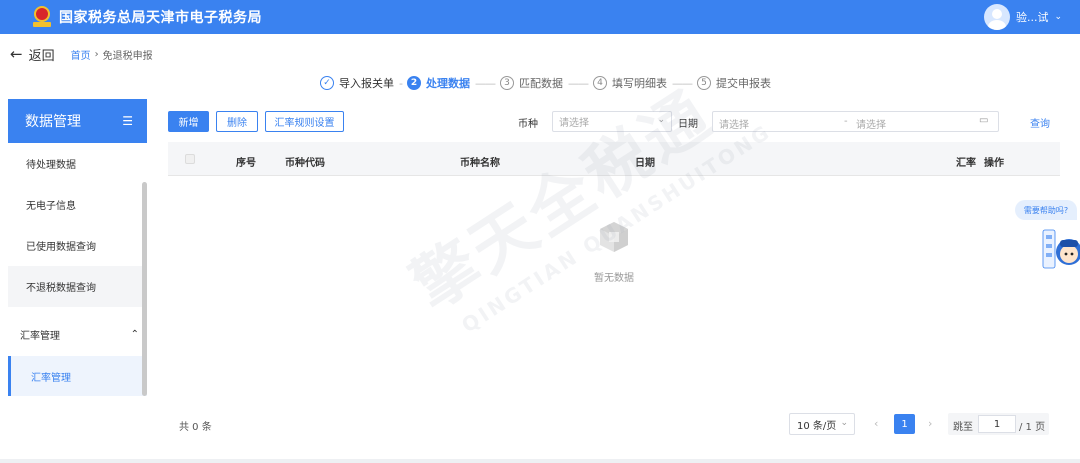 This screenshot has width=1080, height=463. I want to click on arrow-left-icon: ←, so click(16, 54).